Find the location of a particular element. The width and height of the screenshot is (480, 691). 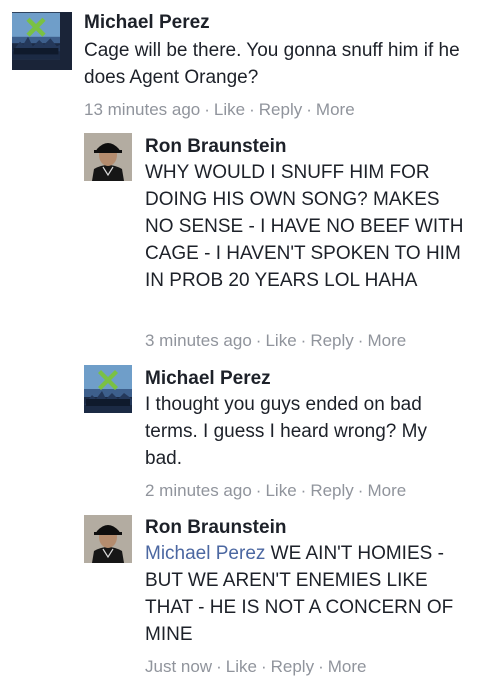

comment-meta: 13 minutes ago · Like · Reply · More is located at coordinates (219, 110).